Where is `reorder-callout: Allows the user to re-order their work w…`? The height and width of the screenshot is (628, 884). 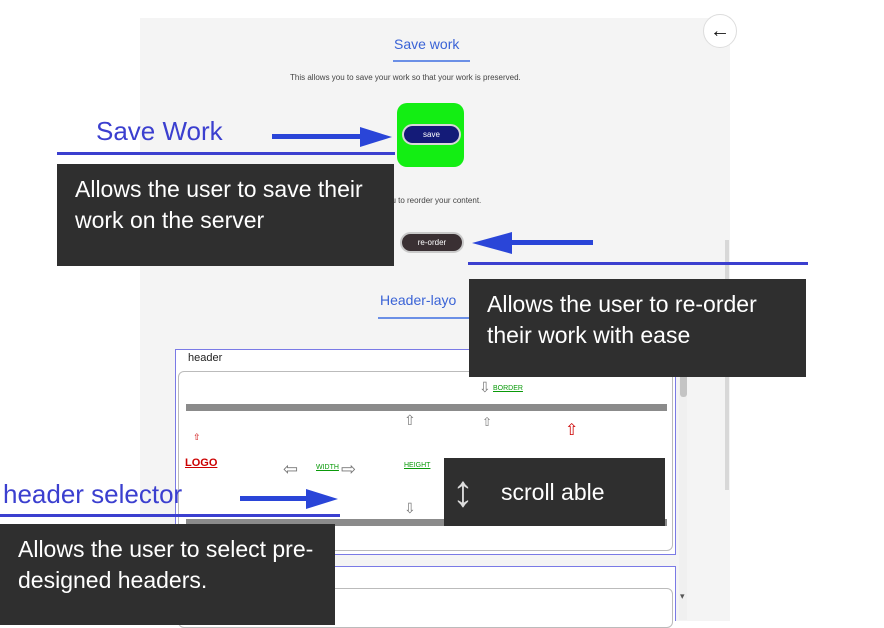
reorder-callout: Allows the user to re-order their work w… is located at coordinates (637, 328).